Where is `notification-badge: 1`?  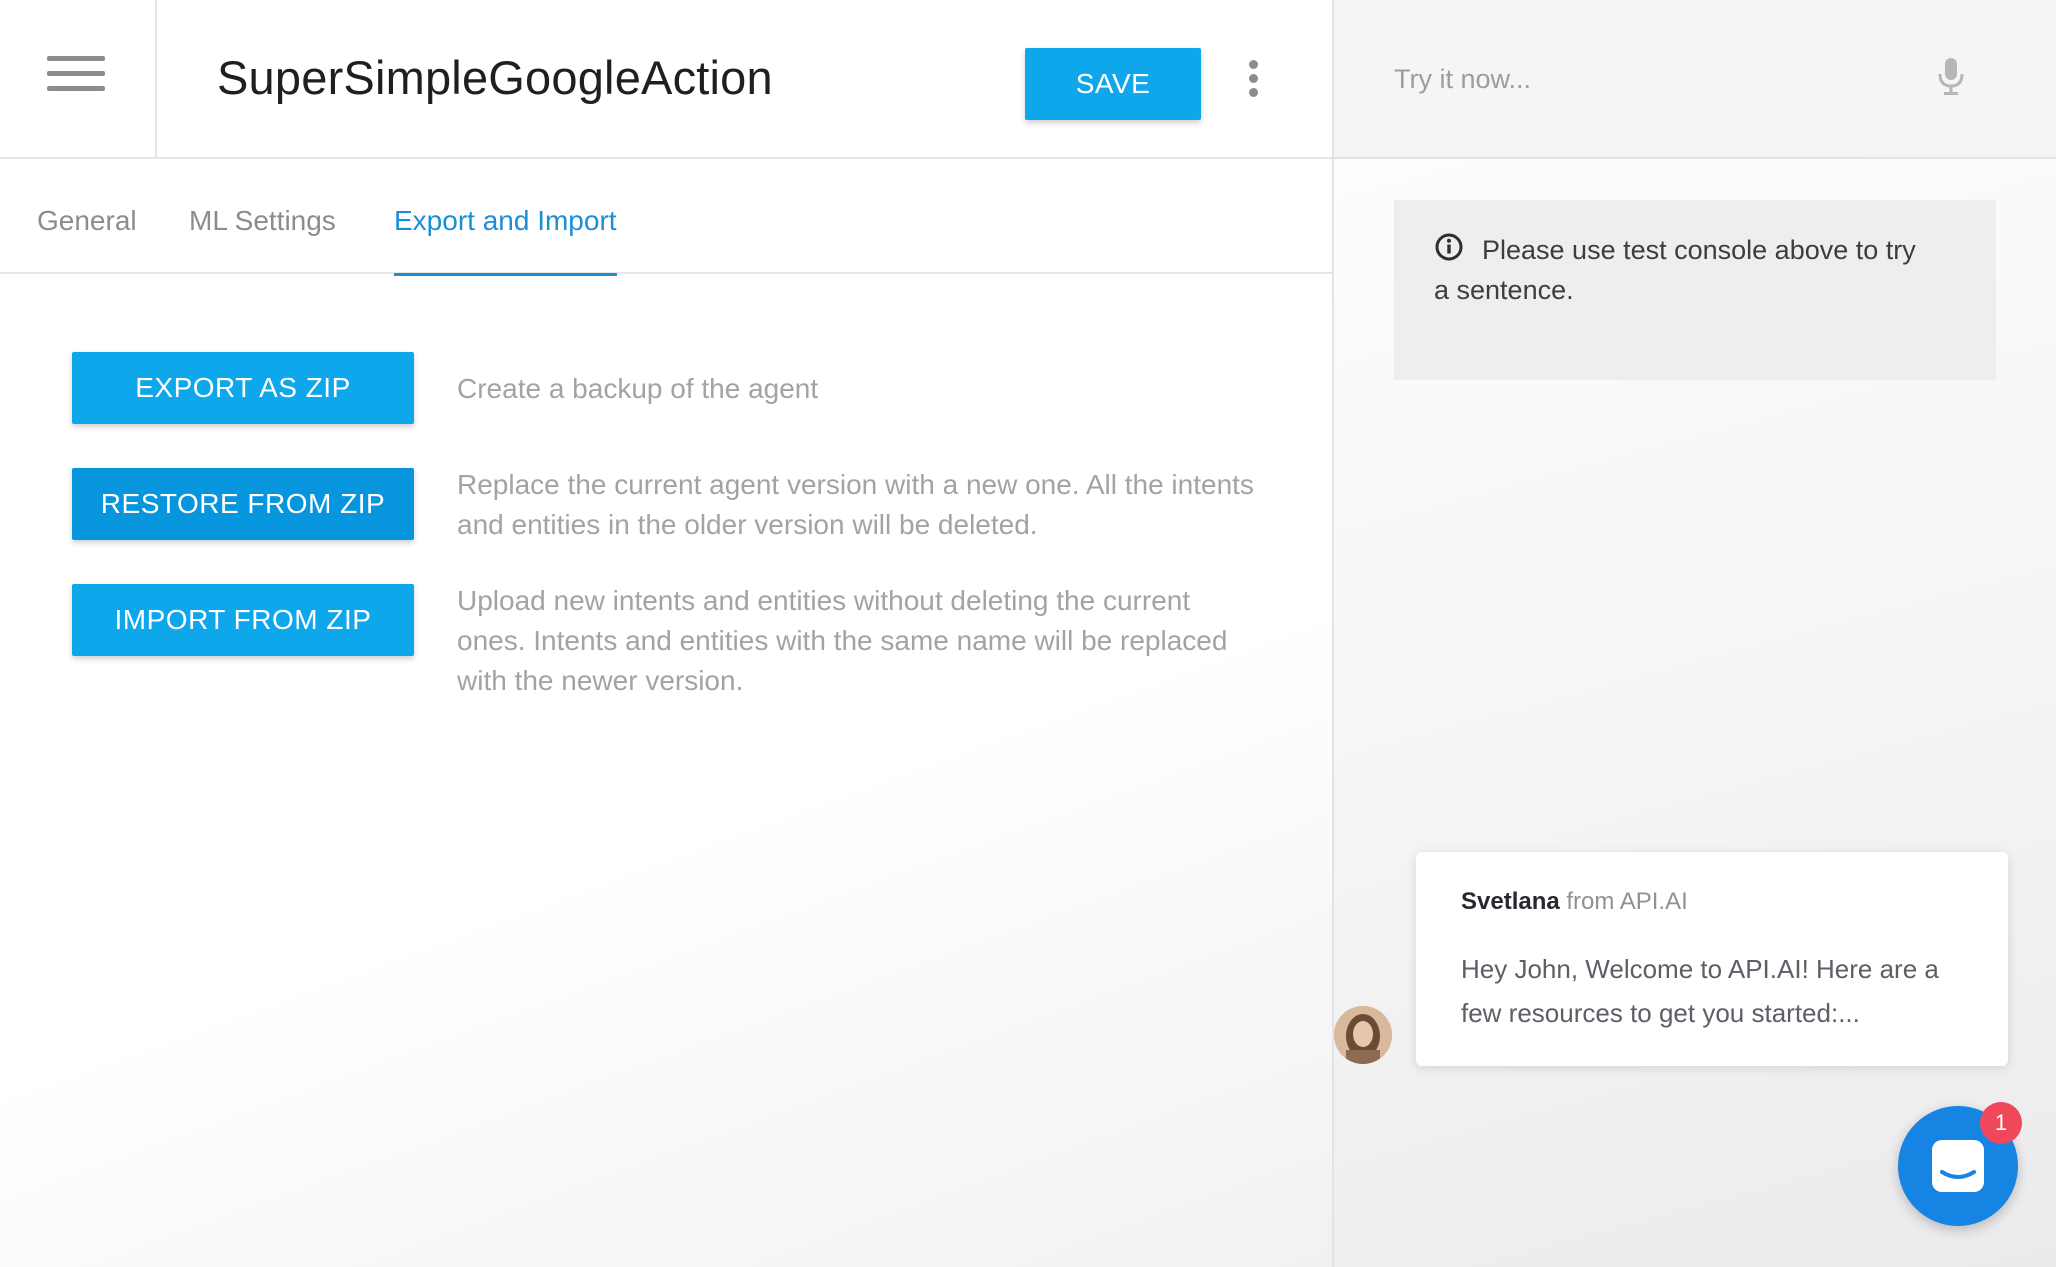 notification-badge: 1 is located at coordinates (2001, 1123).